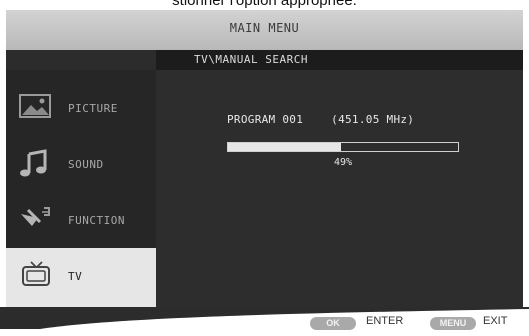  Describe the element at coordinates (333, 323) in the screenshot. I see `ok-key-badge: OK` at that location.